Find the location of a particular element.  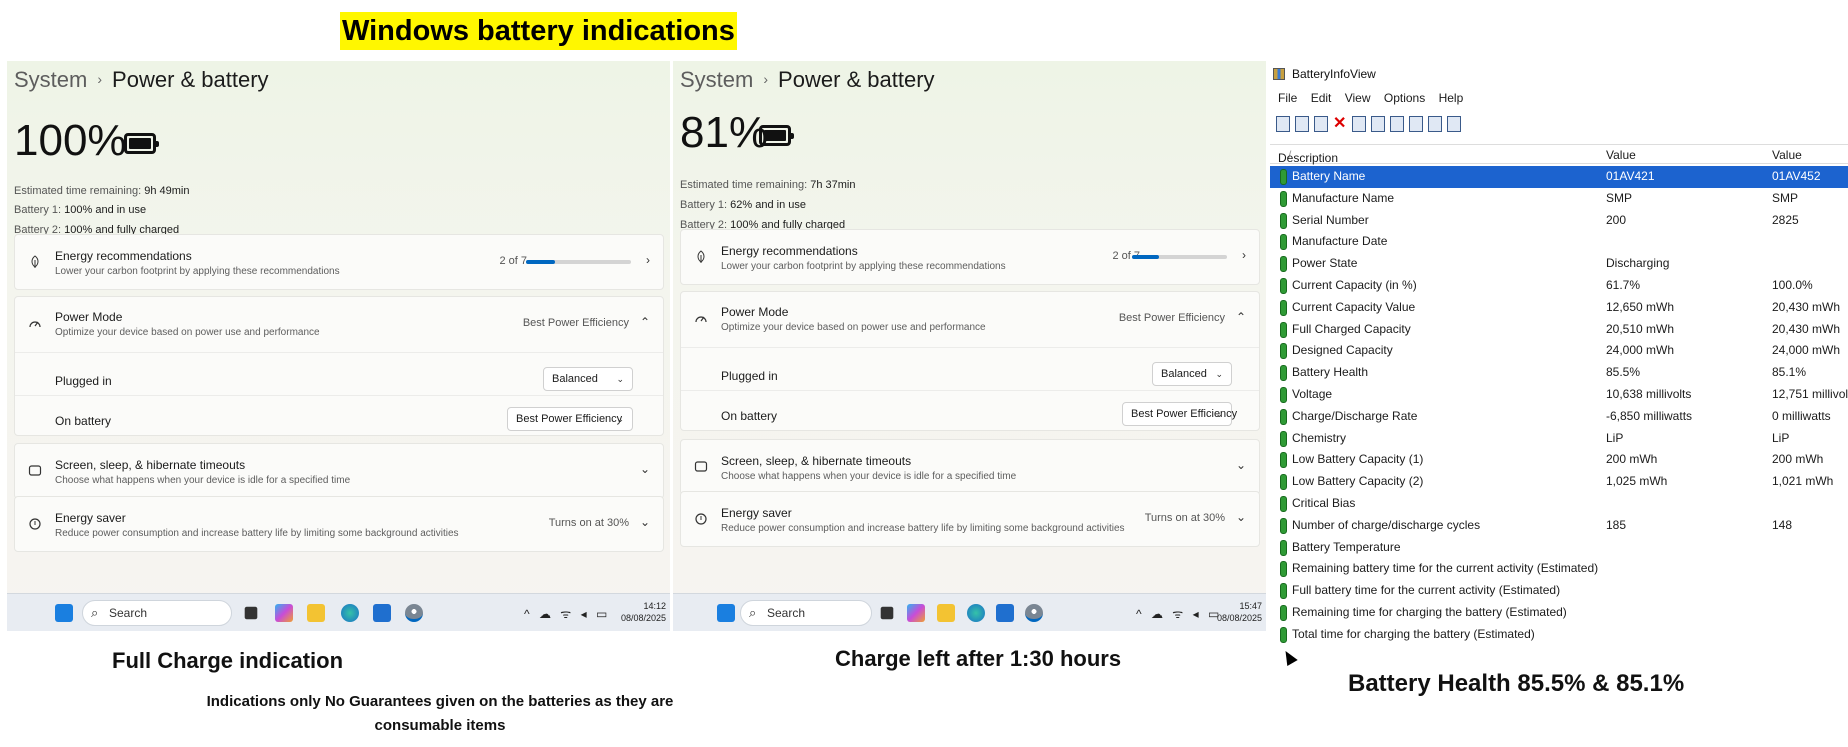

table-row: Critical Bias is located at coordinates (1559, 504).